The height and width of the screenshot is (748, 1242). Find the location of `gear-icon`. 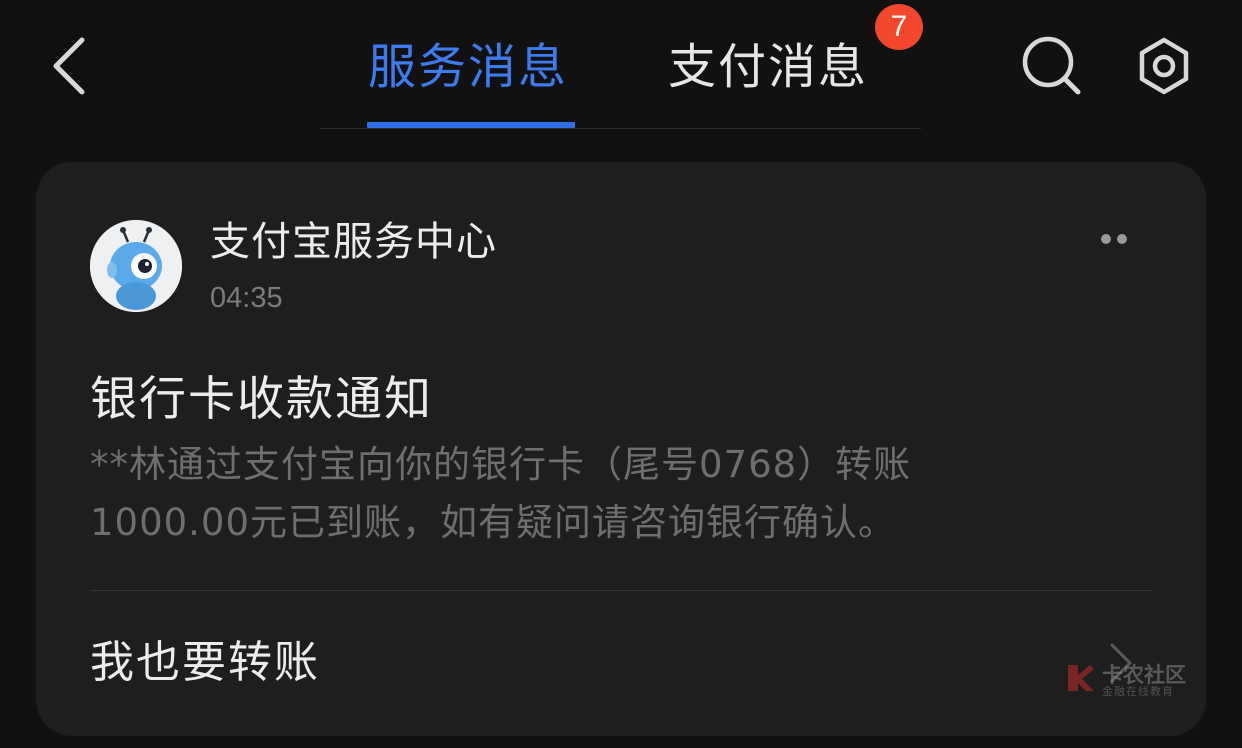

gear-icon is located at coordinates (1164, 66).